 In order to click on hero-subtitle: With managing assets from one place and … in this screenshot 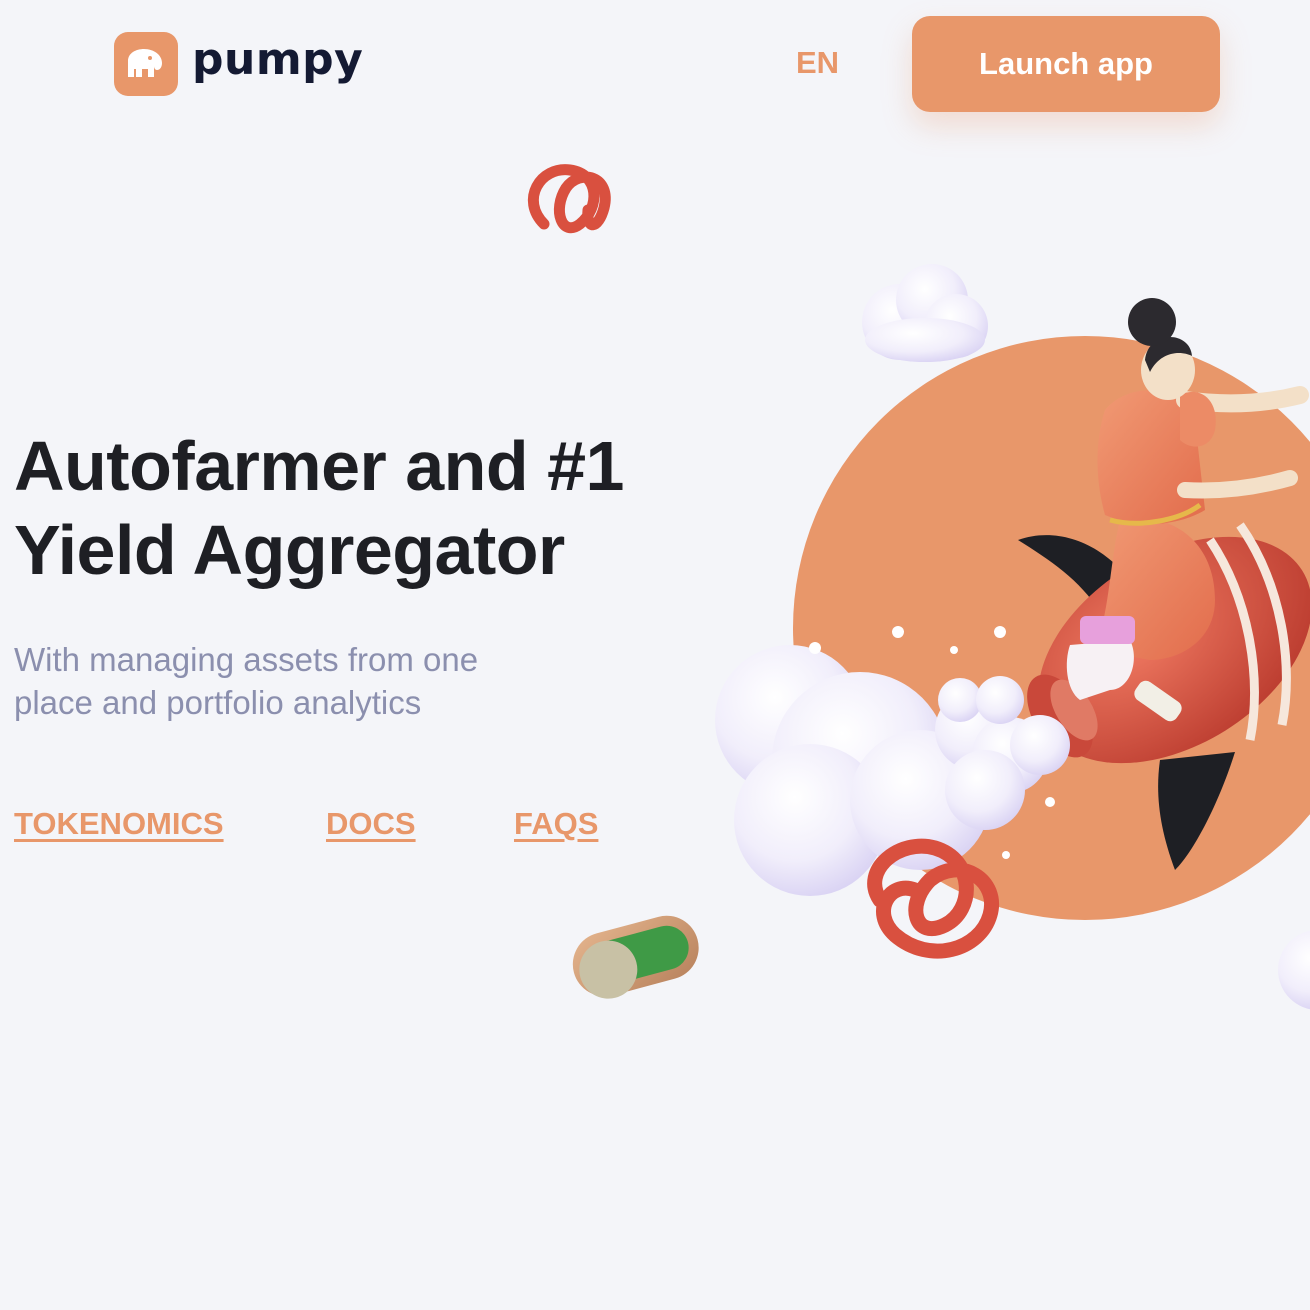, I will do `click(294, 681)`.